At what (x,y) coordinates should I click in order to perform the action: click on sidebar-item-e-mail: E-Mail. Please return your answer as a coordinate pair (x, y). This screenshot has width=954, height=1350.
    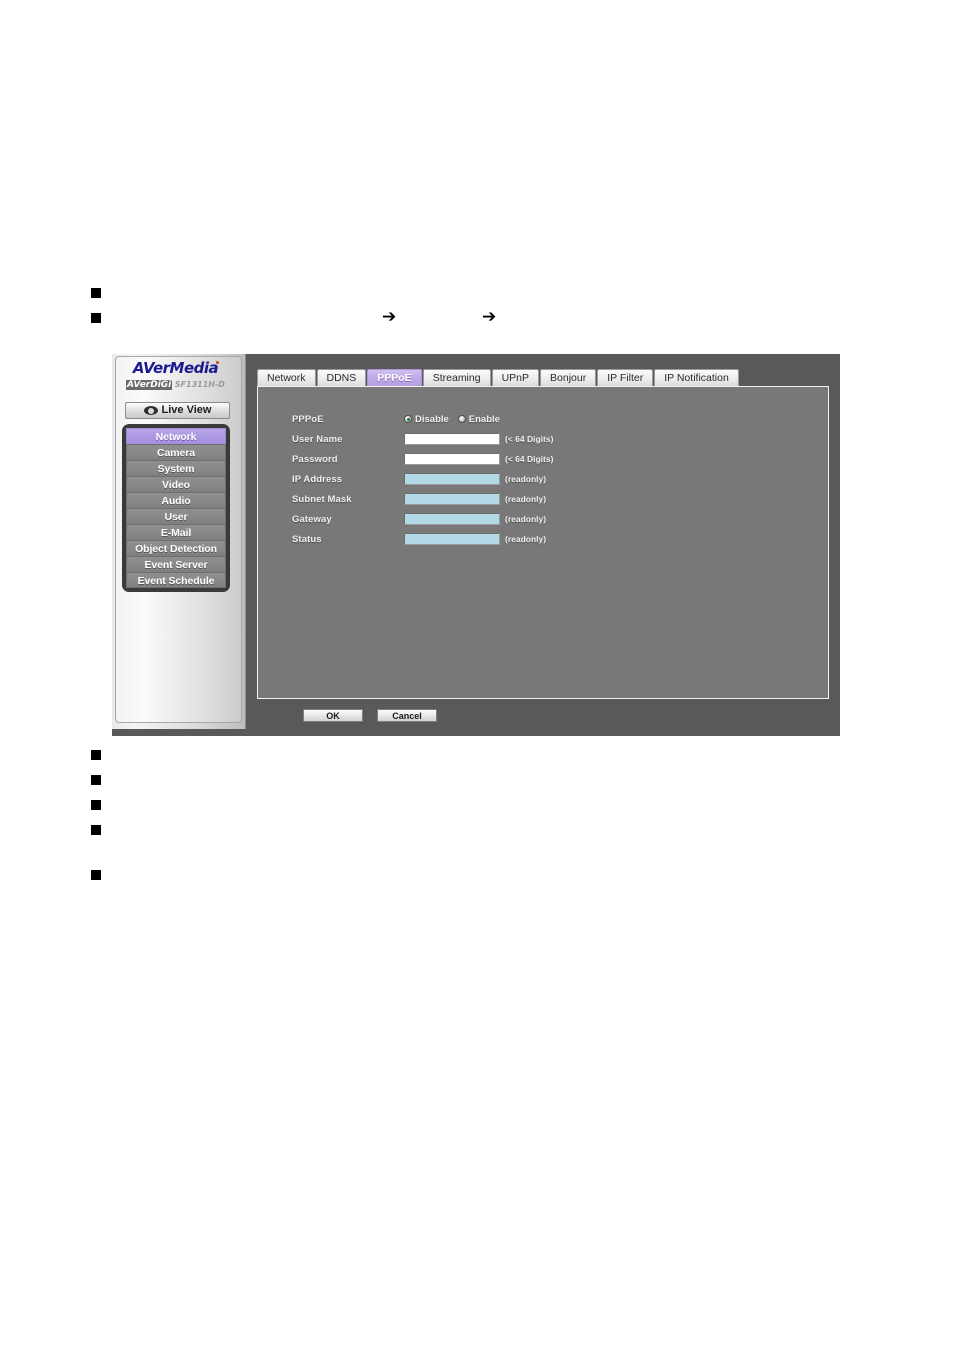
    Looking at the image, I should click on (176, 532).